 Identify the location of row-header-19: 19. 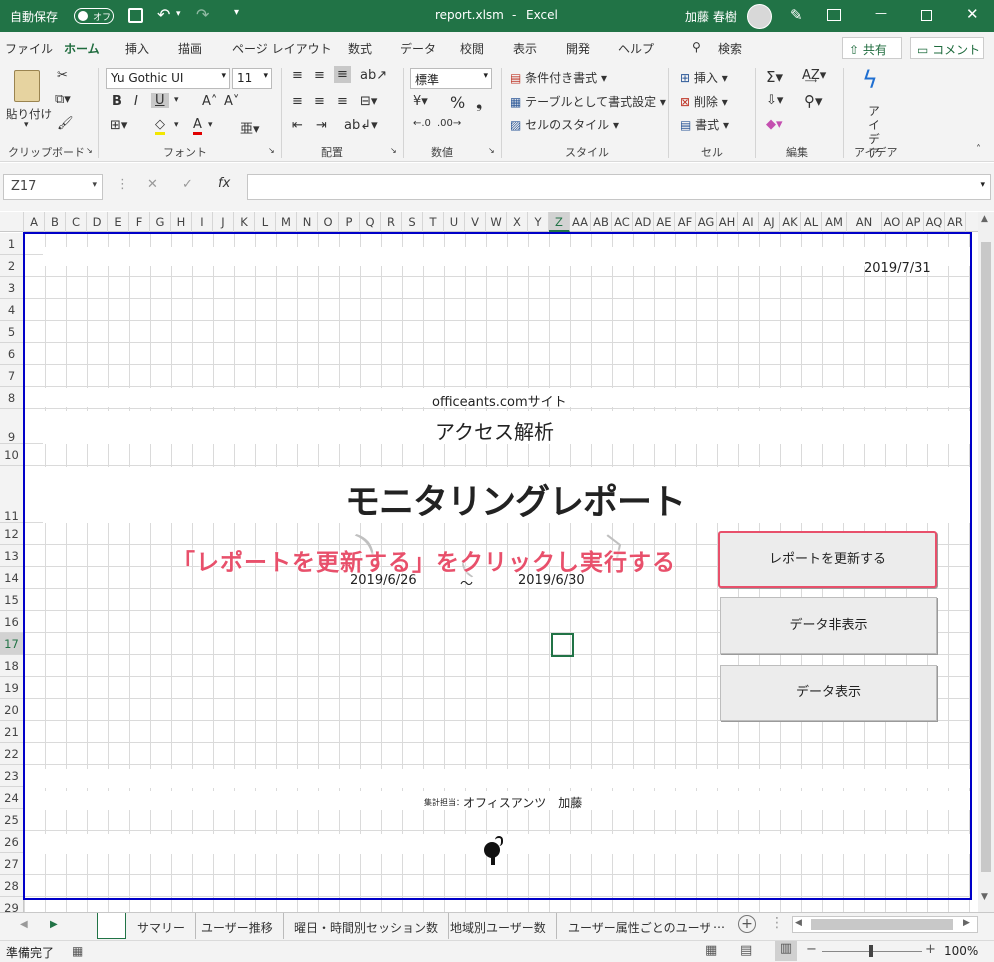
(12, 688).